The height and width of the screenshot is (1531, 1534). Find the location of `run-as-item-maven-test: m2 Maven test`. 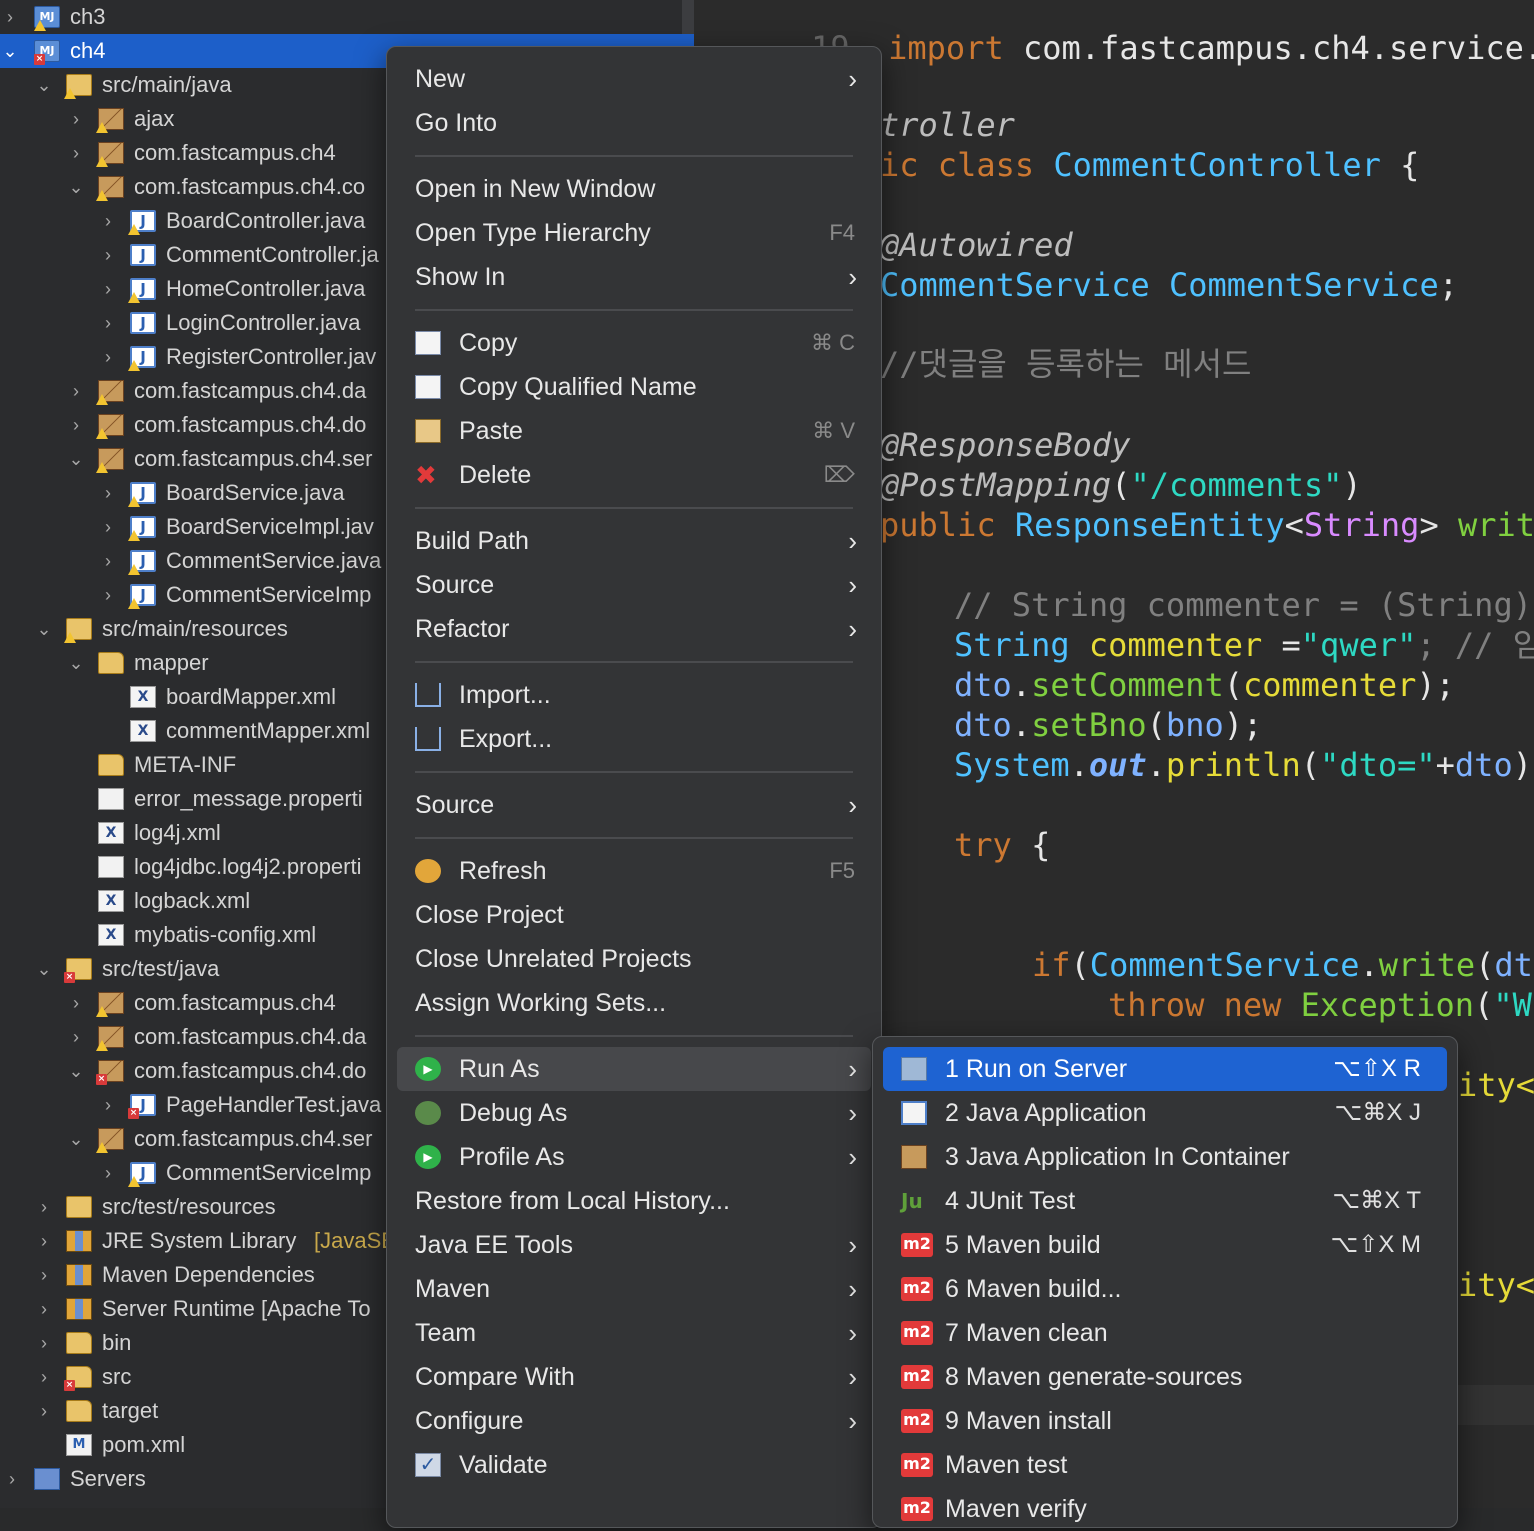

run-as-item-maven-test: m2 Maven test is located at coordinates (1165, 1465).